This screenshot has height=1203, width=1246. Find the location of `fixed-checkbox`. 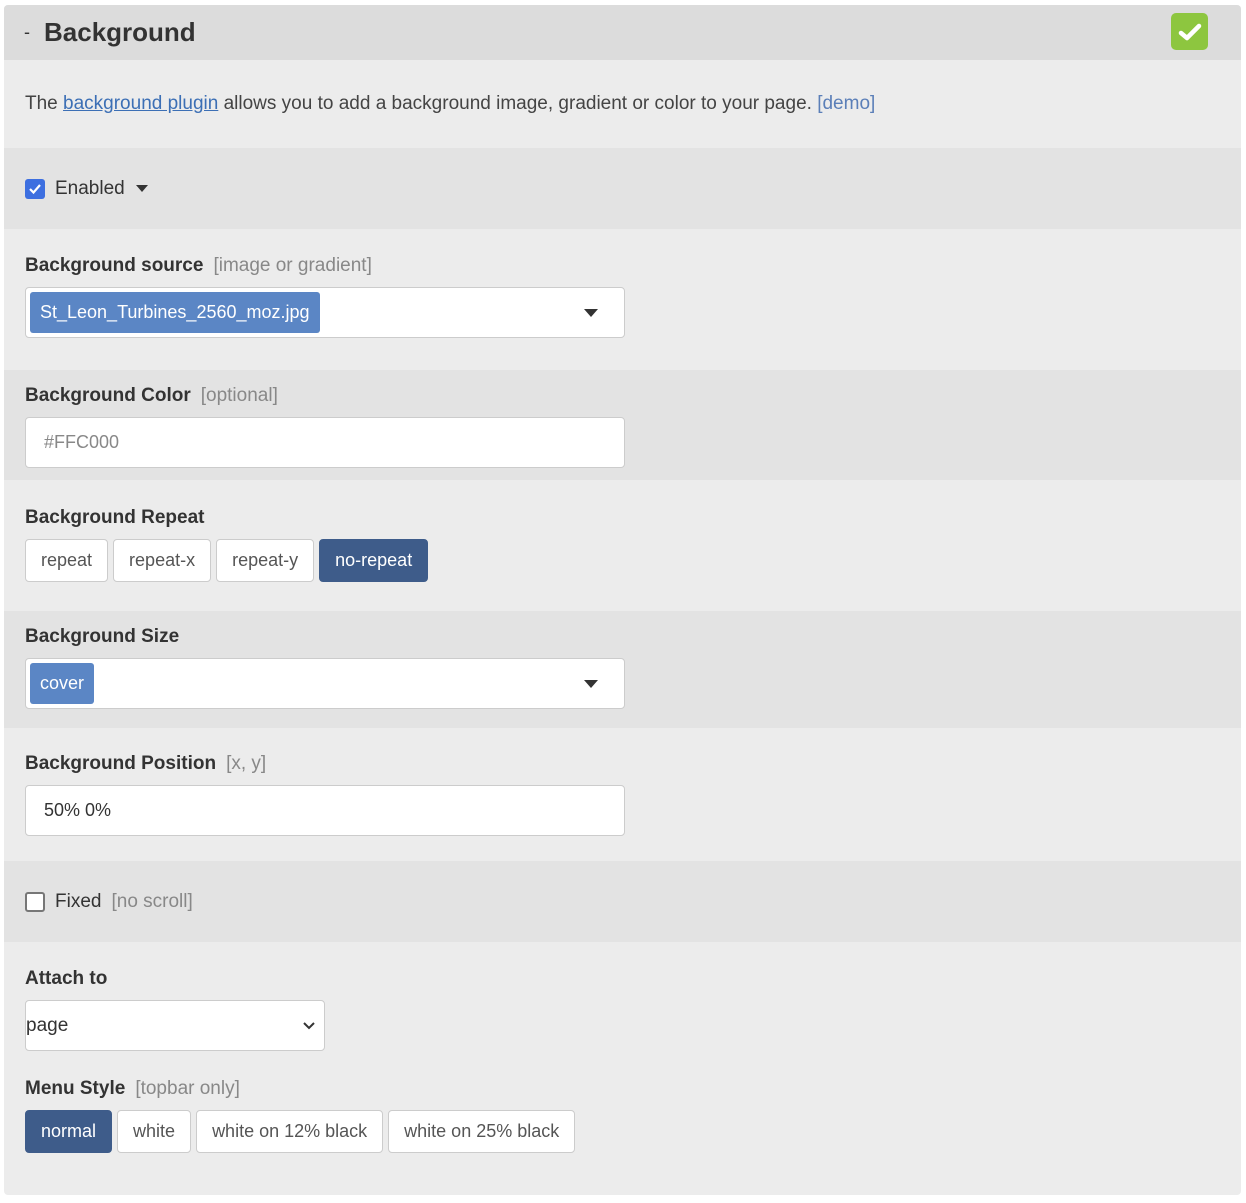

fixed-checkbox is located at coordinates (35, 901).